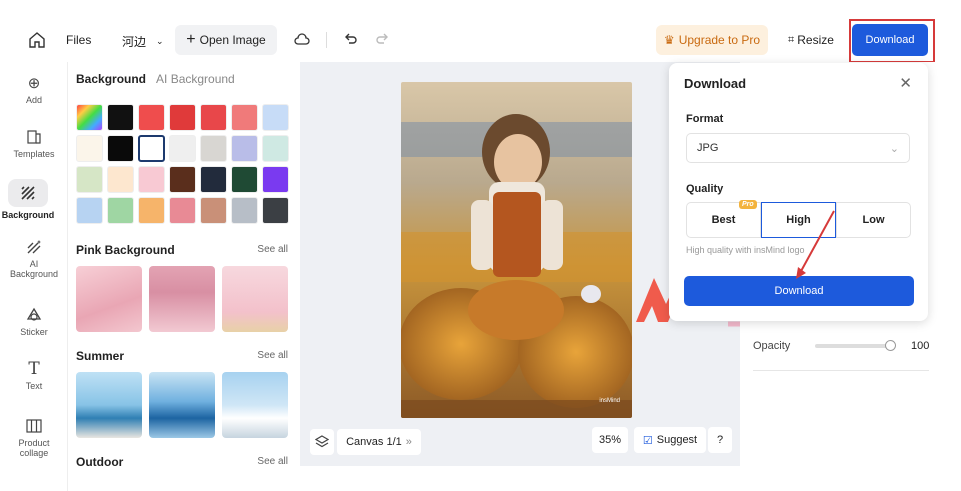 This screenshot has width=961, height=491. What do you see at coordinates (798, 148) in the screenshot?
I see `format-select: JPG ⌄` at bounding box center [798, 148].